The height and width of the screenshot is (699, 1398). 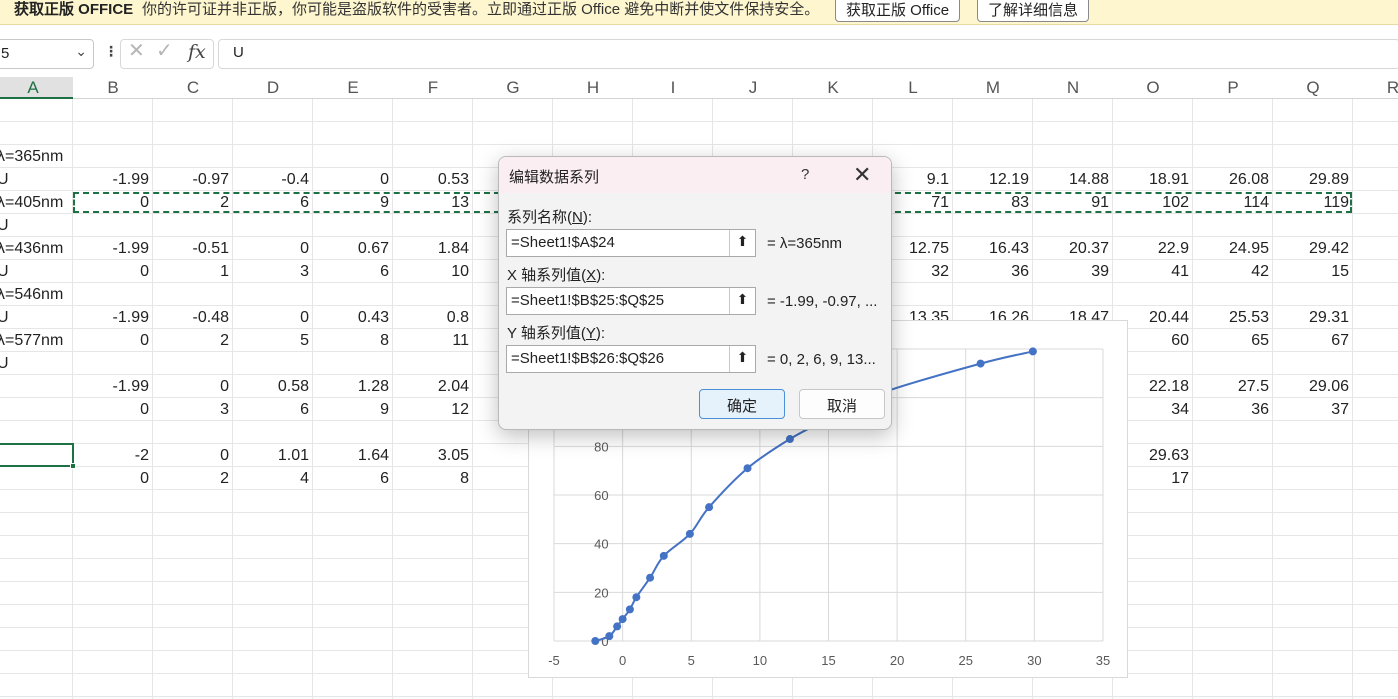 I want to click on cell-o: 41, so click(x=1153, y=271).